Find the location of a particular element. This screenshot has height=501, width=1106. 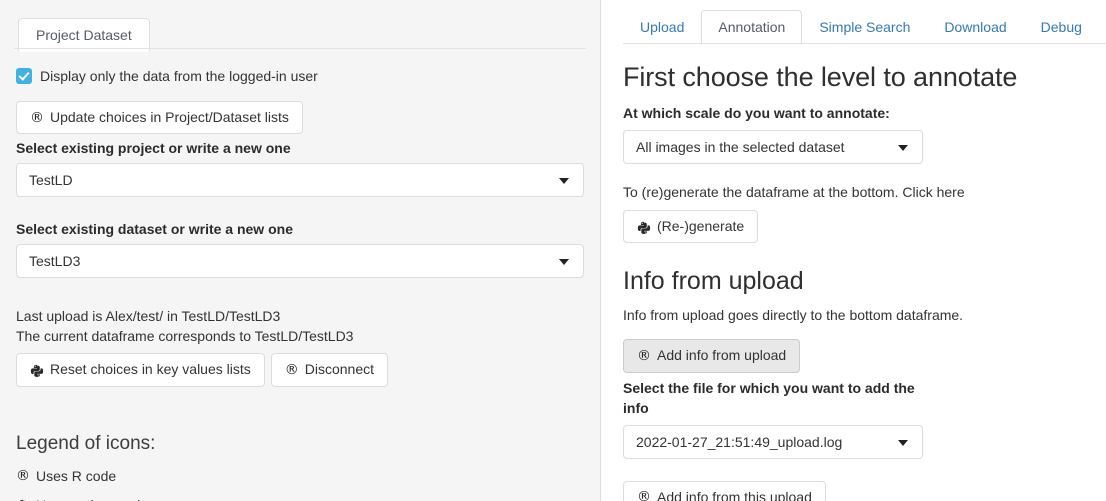

tab-download-label: Download is located at coordinates (975, 26).